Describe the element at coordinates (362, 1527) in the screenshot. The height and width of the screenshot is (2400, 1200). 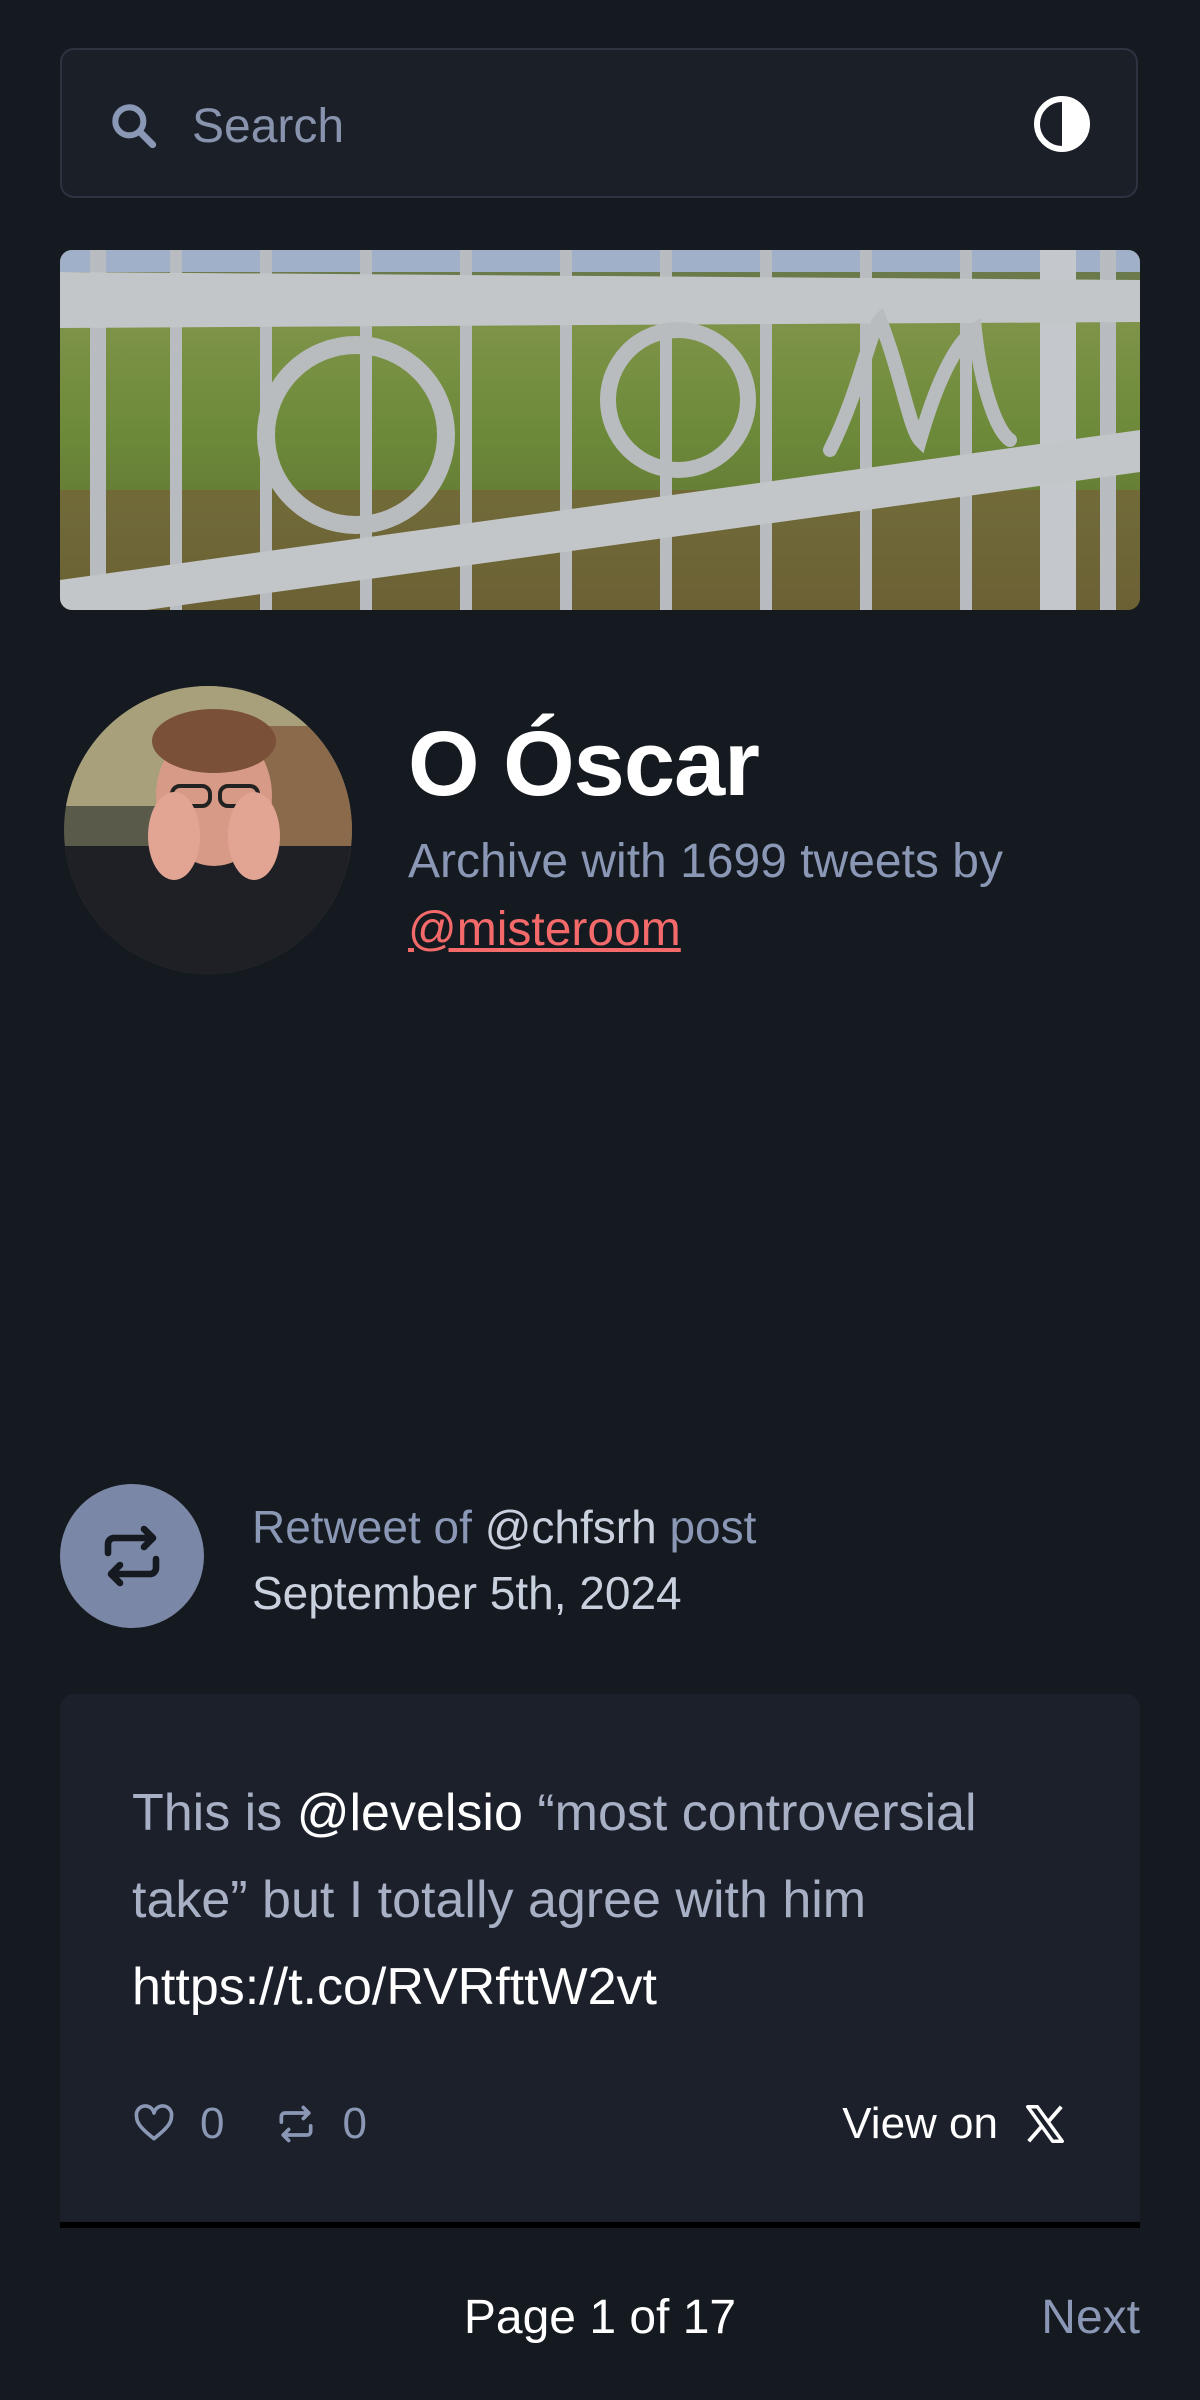
I see `retweet-prefix: Retweet of` at that location.